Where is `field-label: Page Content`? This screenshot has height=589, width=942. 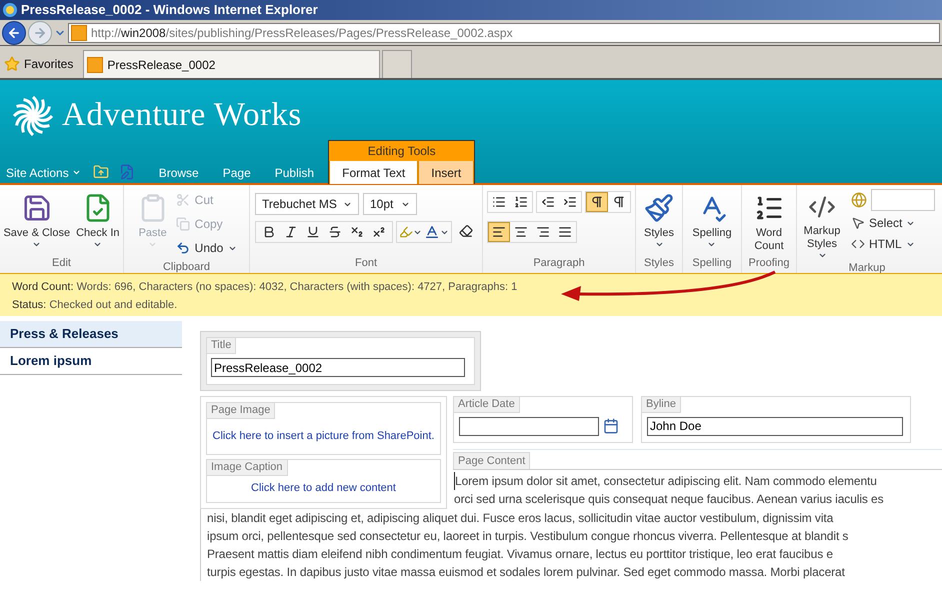
field-label: Page Content is located at coordinates (491, 460).